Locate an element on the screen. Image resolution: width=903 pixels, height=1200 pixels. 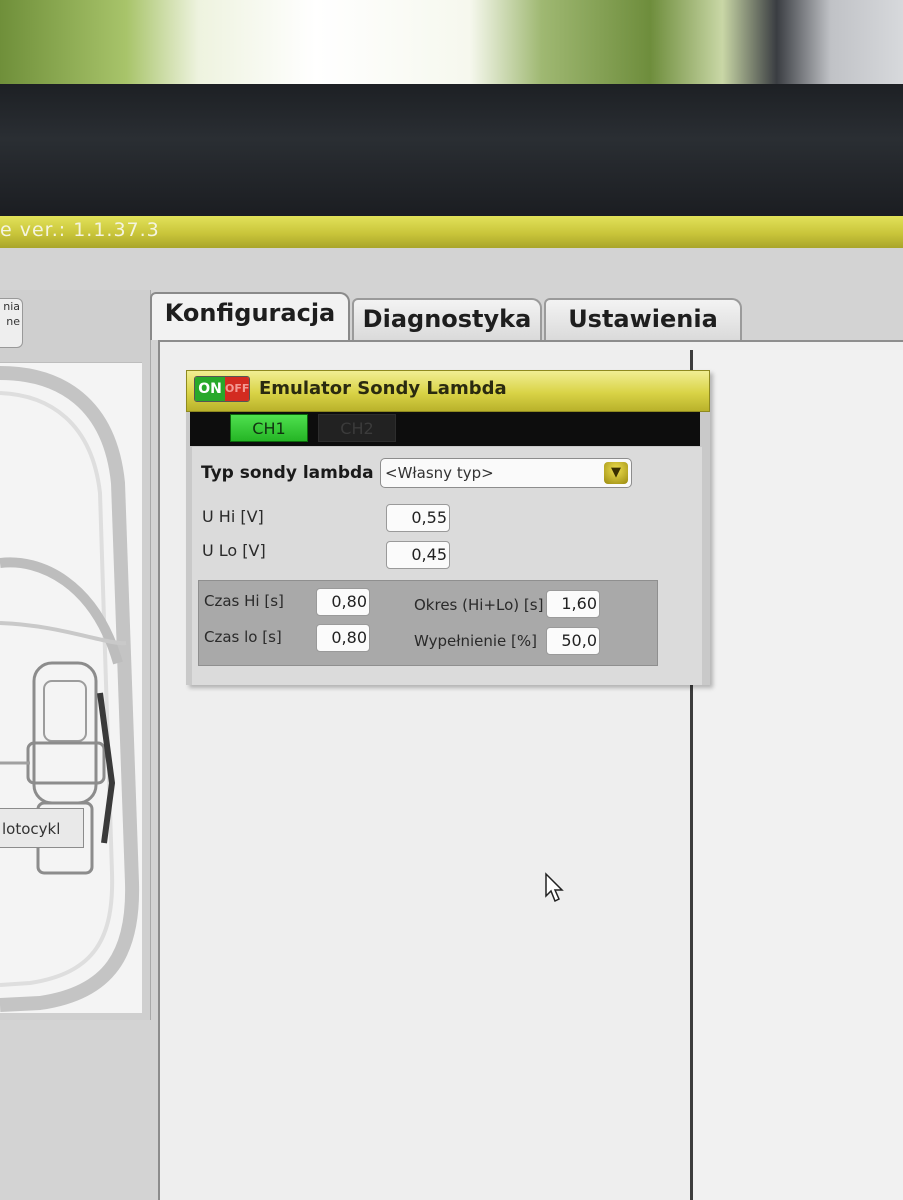
probe-type-label: Typ sondy lambda is located at coordinates (287, 473).